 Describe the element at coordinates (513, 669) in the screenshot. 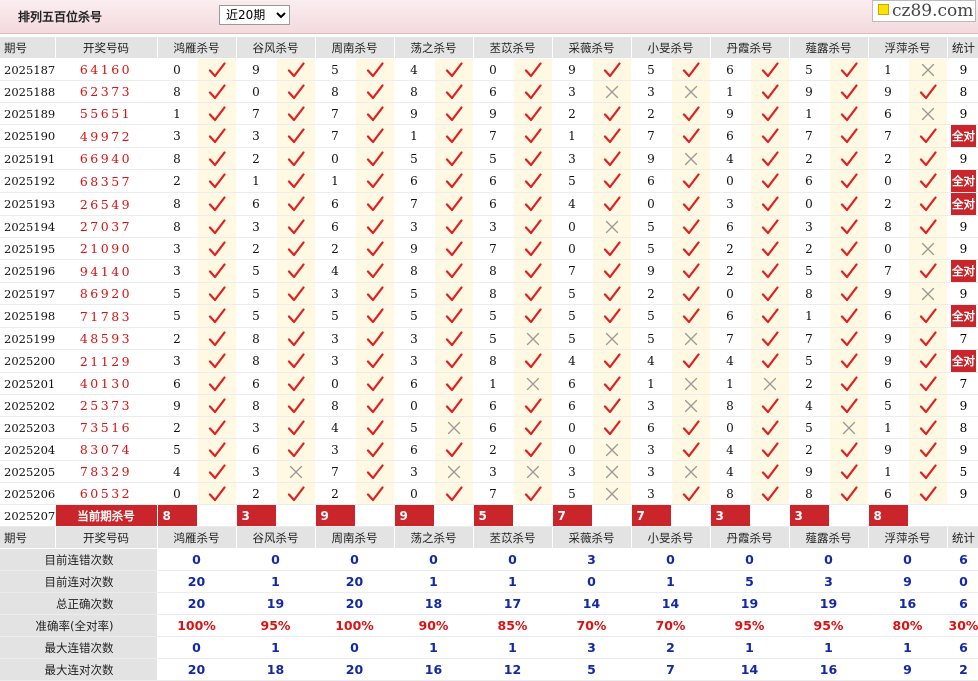

I see `stats-value: 12` at that location.